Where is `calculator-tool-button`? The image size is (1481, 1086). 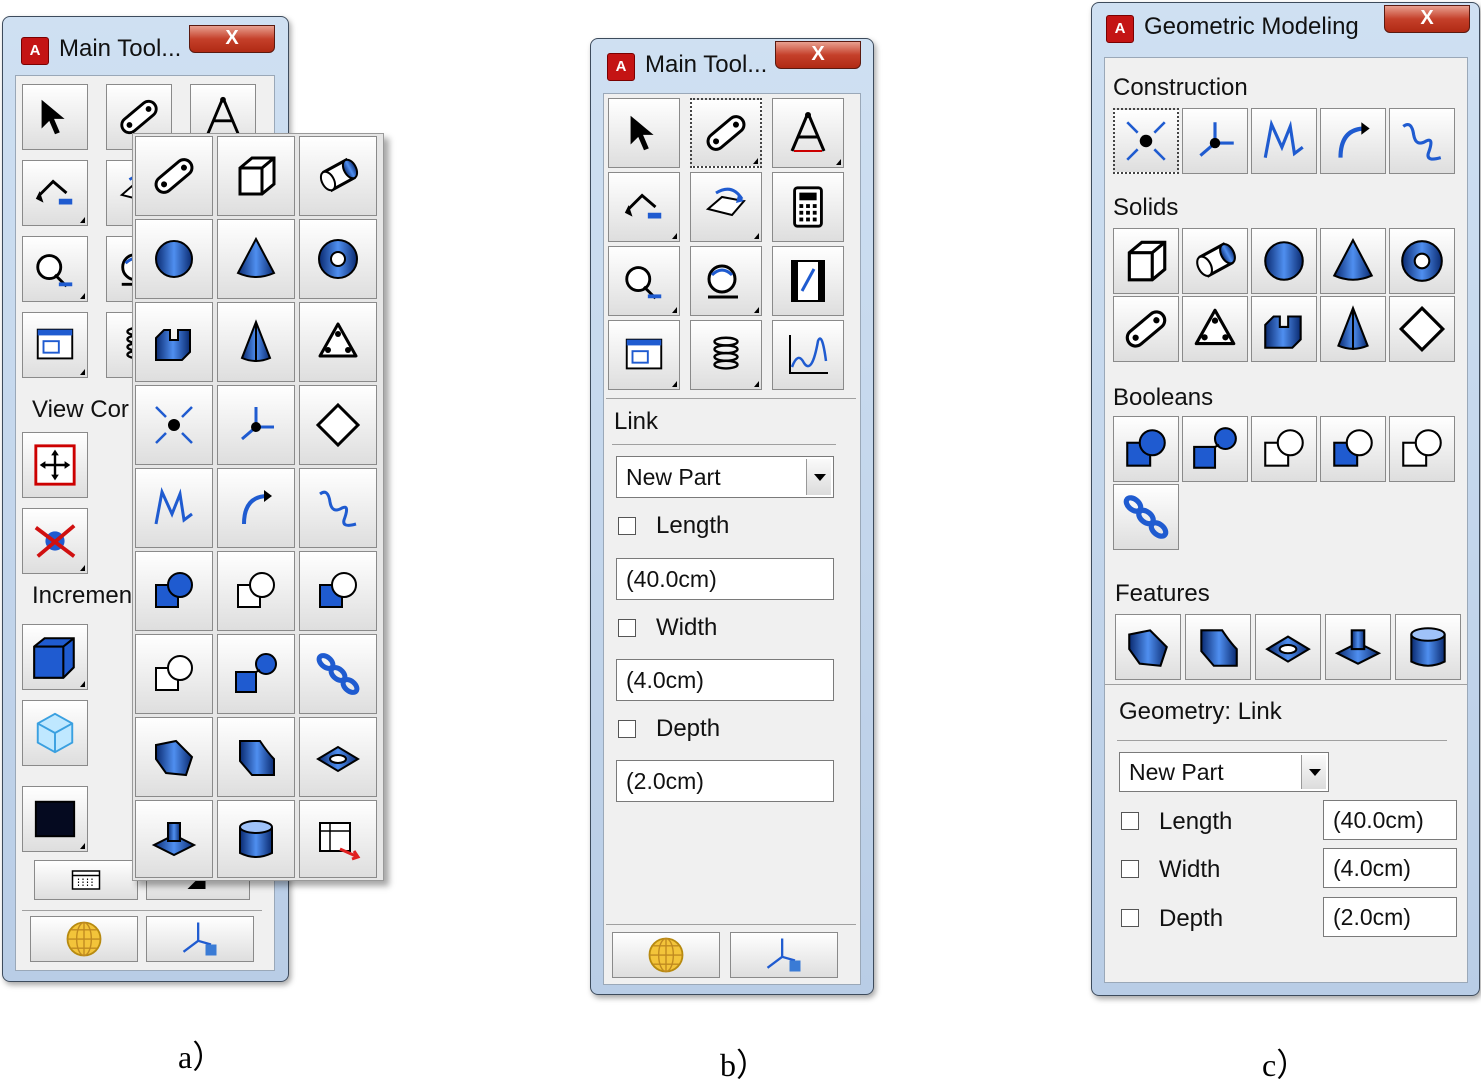 calculator-tool-button is located at coordinates (808, 207).